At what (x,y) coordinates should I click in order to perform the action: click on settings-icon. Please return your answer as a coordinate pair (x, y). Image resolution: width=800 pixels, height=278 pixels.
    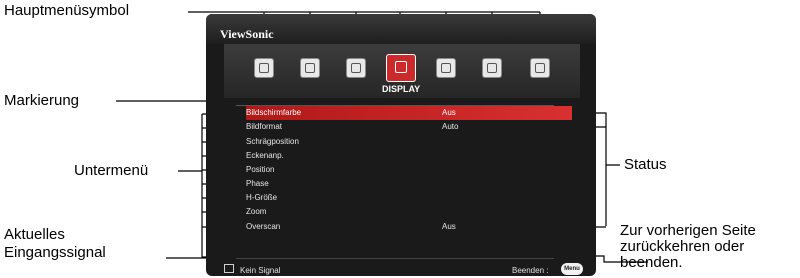
    Looking at the image, I should click on (446, 68).